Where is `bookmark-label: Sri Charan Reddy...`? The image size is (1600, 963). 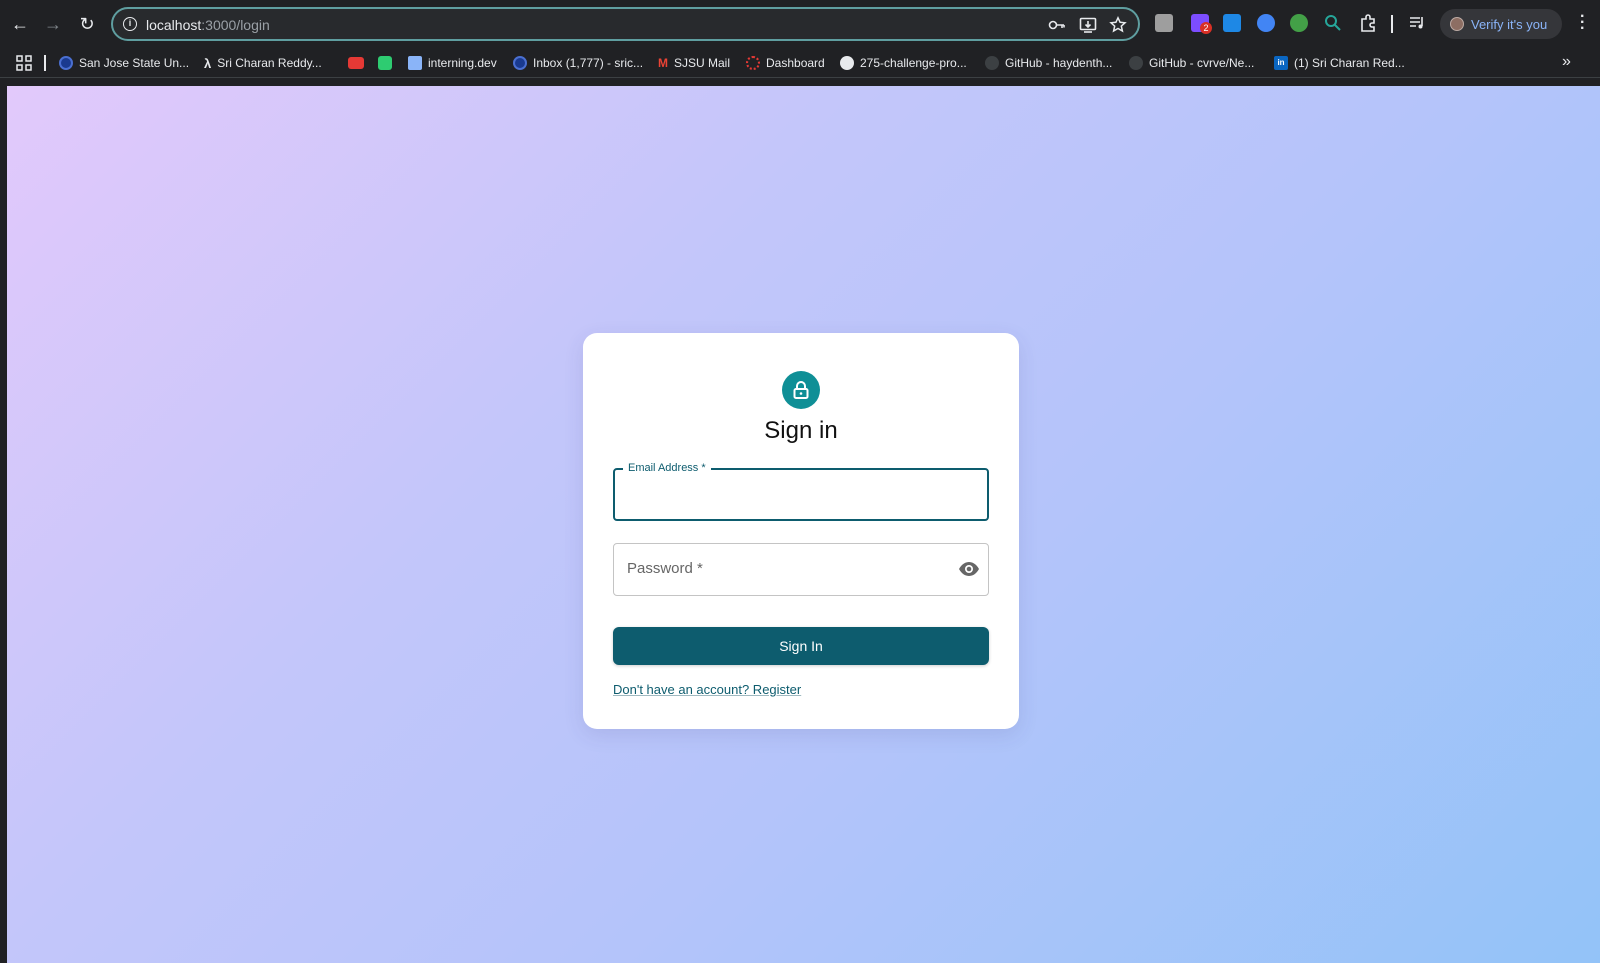
bookmark-label: Sri Charan Reddy... is located at coordinates (269, 63).